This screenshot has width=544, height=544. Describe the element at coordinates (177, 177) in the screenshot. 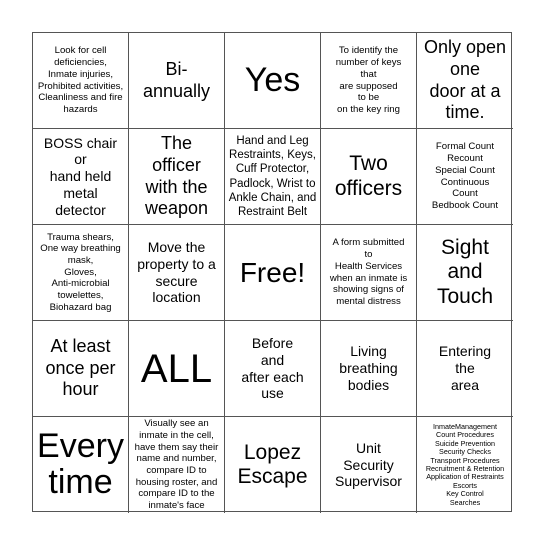

I see `bingo-cell: The officer with the weapon` at that location.